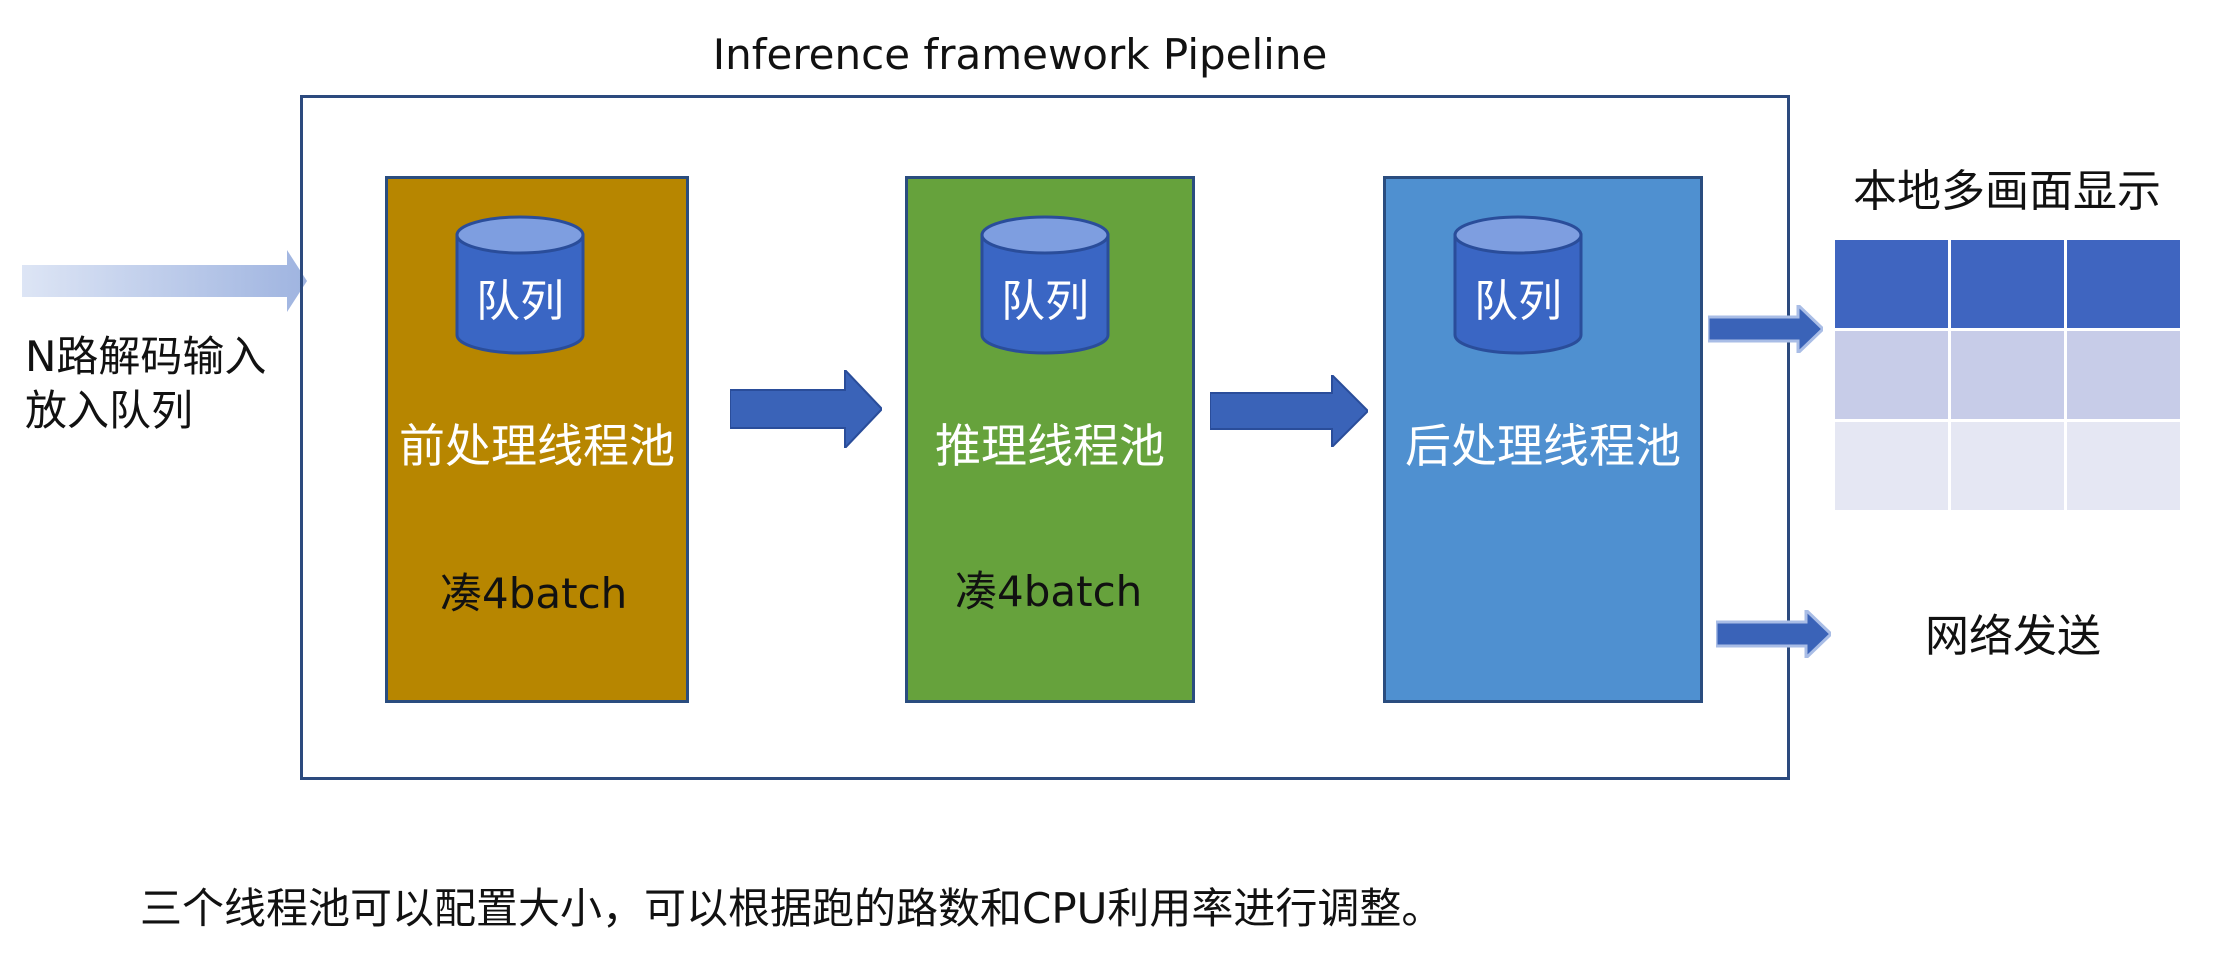 This screenshot has height=956, width=2222. Describe the element at coordinates (792, 908) in the screenshot. I see `footer-note: 三个线程池可以配置大小，可以根据跑的路数和CPU利用率进行调整。` at that location.